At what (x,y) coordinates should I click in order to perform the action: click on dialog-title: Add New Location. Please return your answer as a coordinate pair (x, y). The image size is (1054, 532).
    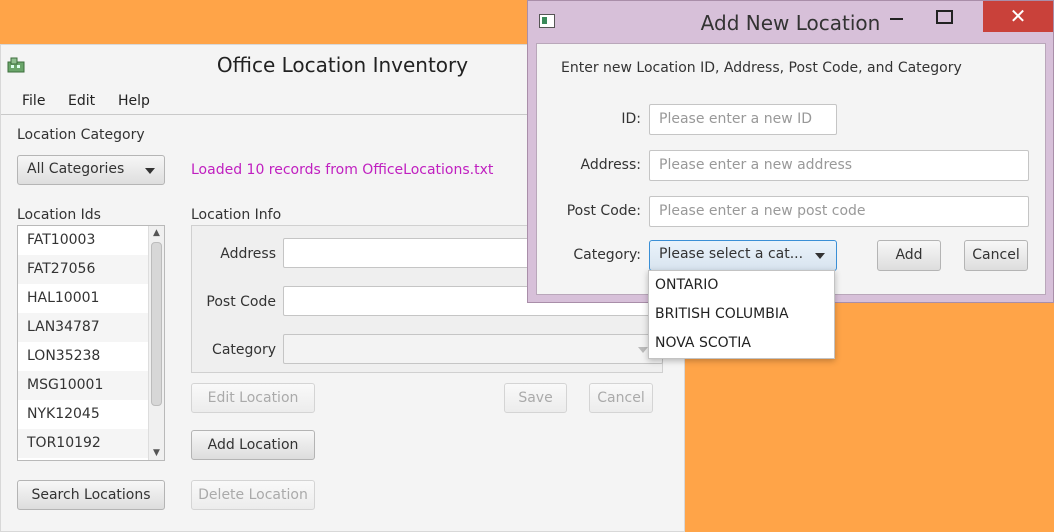
    Looking at the image, I should click on (790, 23).